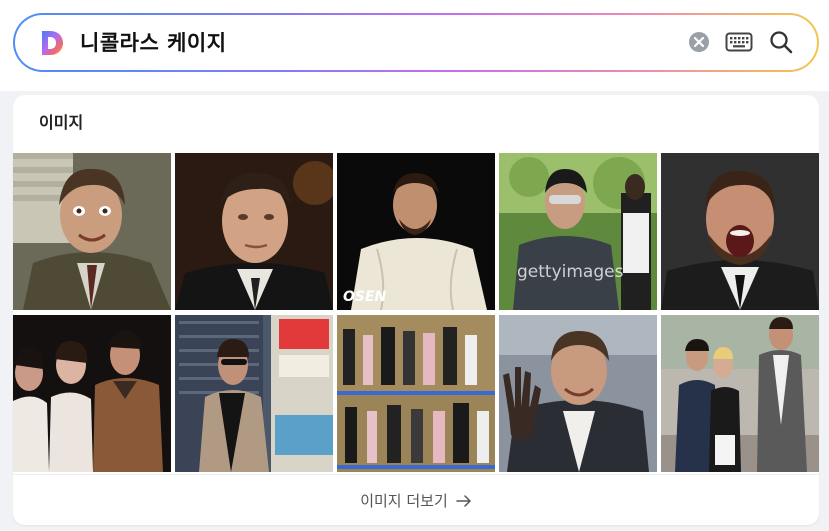 The image size is (829, 531). Describe the element at coordinates (463, 500) in the screenshot. I see `arrow-right-icon` at that location.